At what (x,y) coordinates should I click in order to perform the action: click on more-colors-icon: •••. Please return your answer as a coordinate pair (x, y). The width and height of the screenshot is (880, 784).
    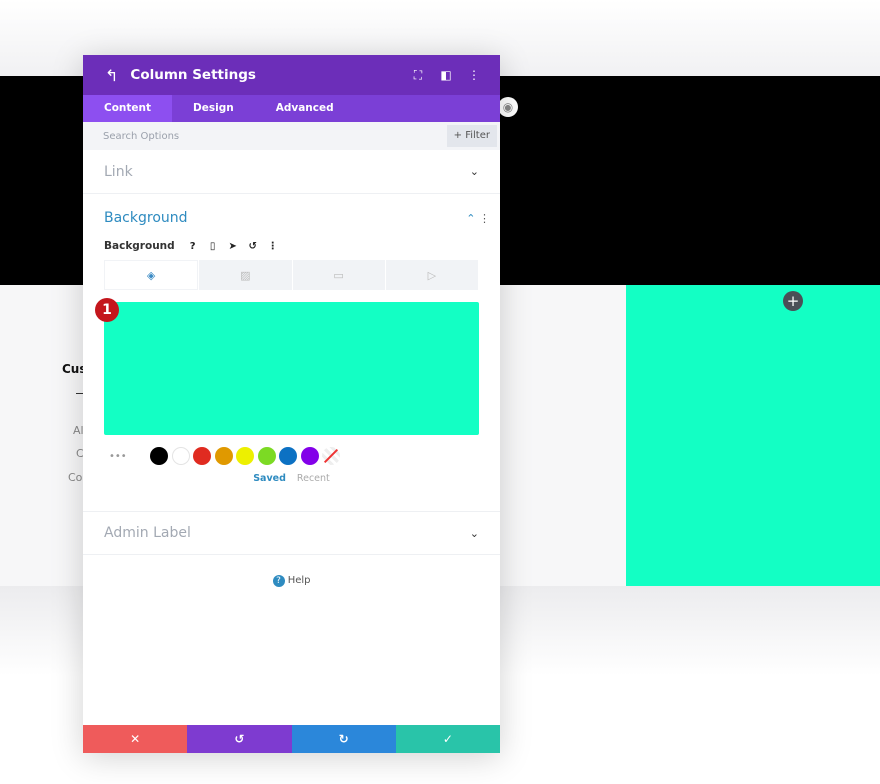
    Looking at the image, I should click on (129, 456).